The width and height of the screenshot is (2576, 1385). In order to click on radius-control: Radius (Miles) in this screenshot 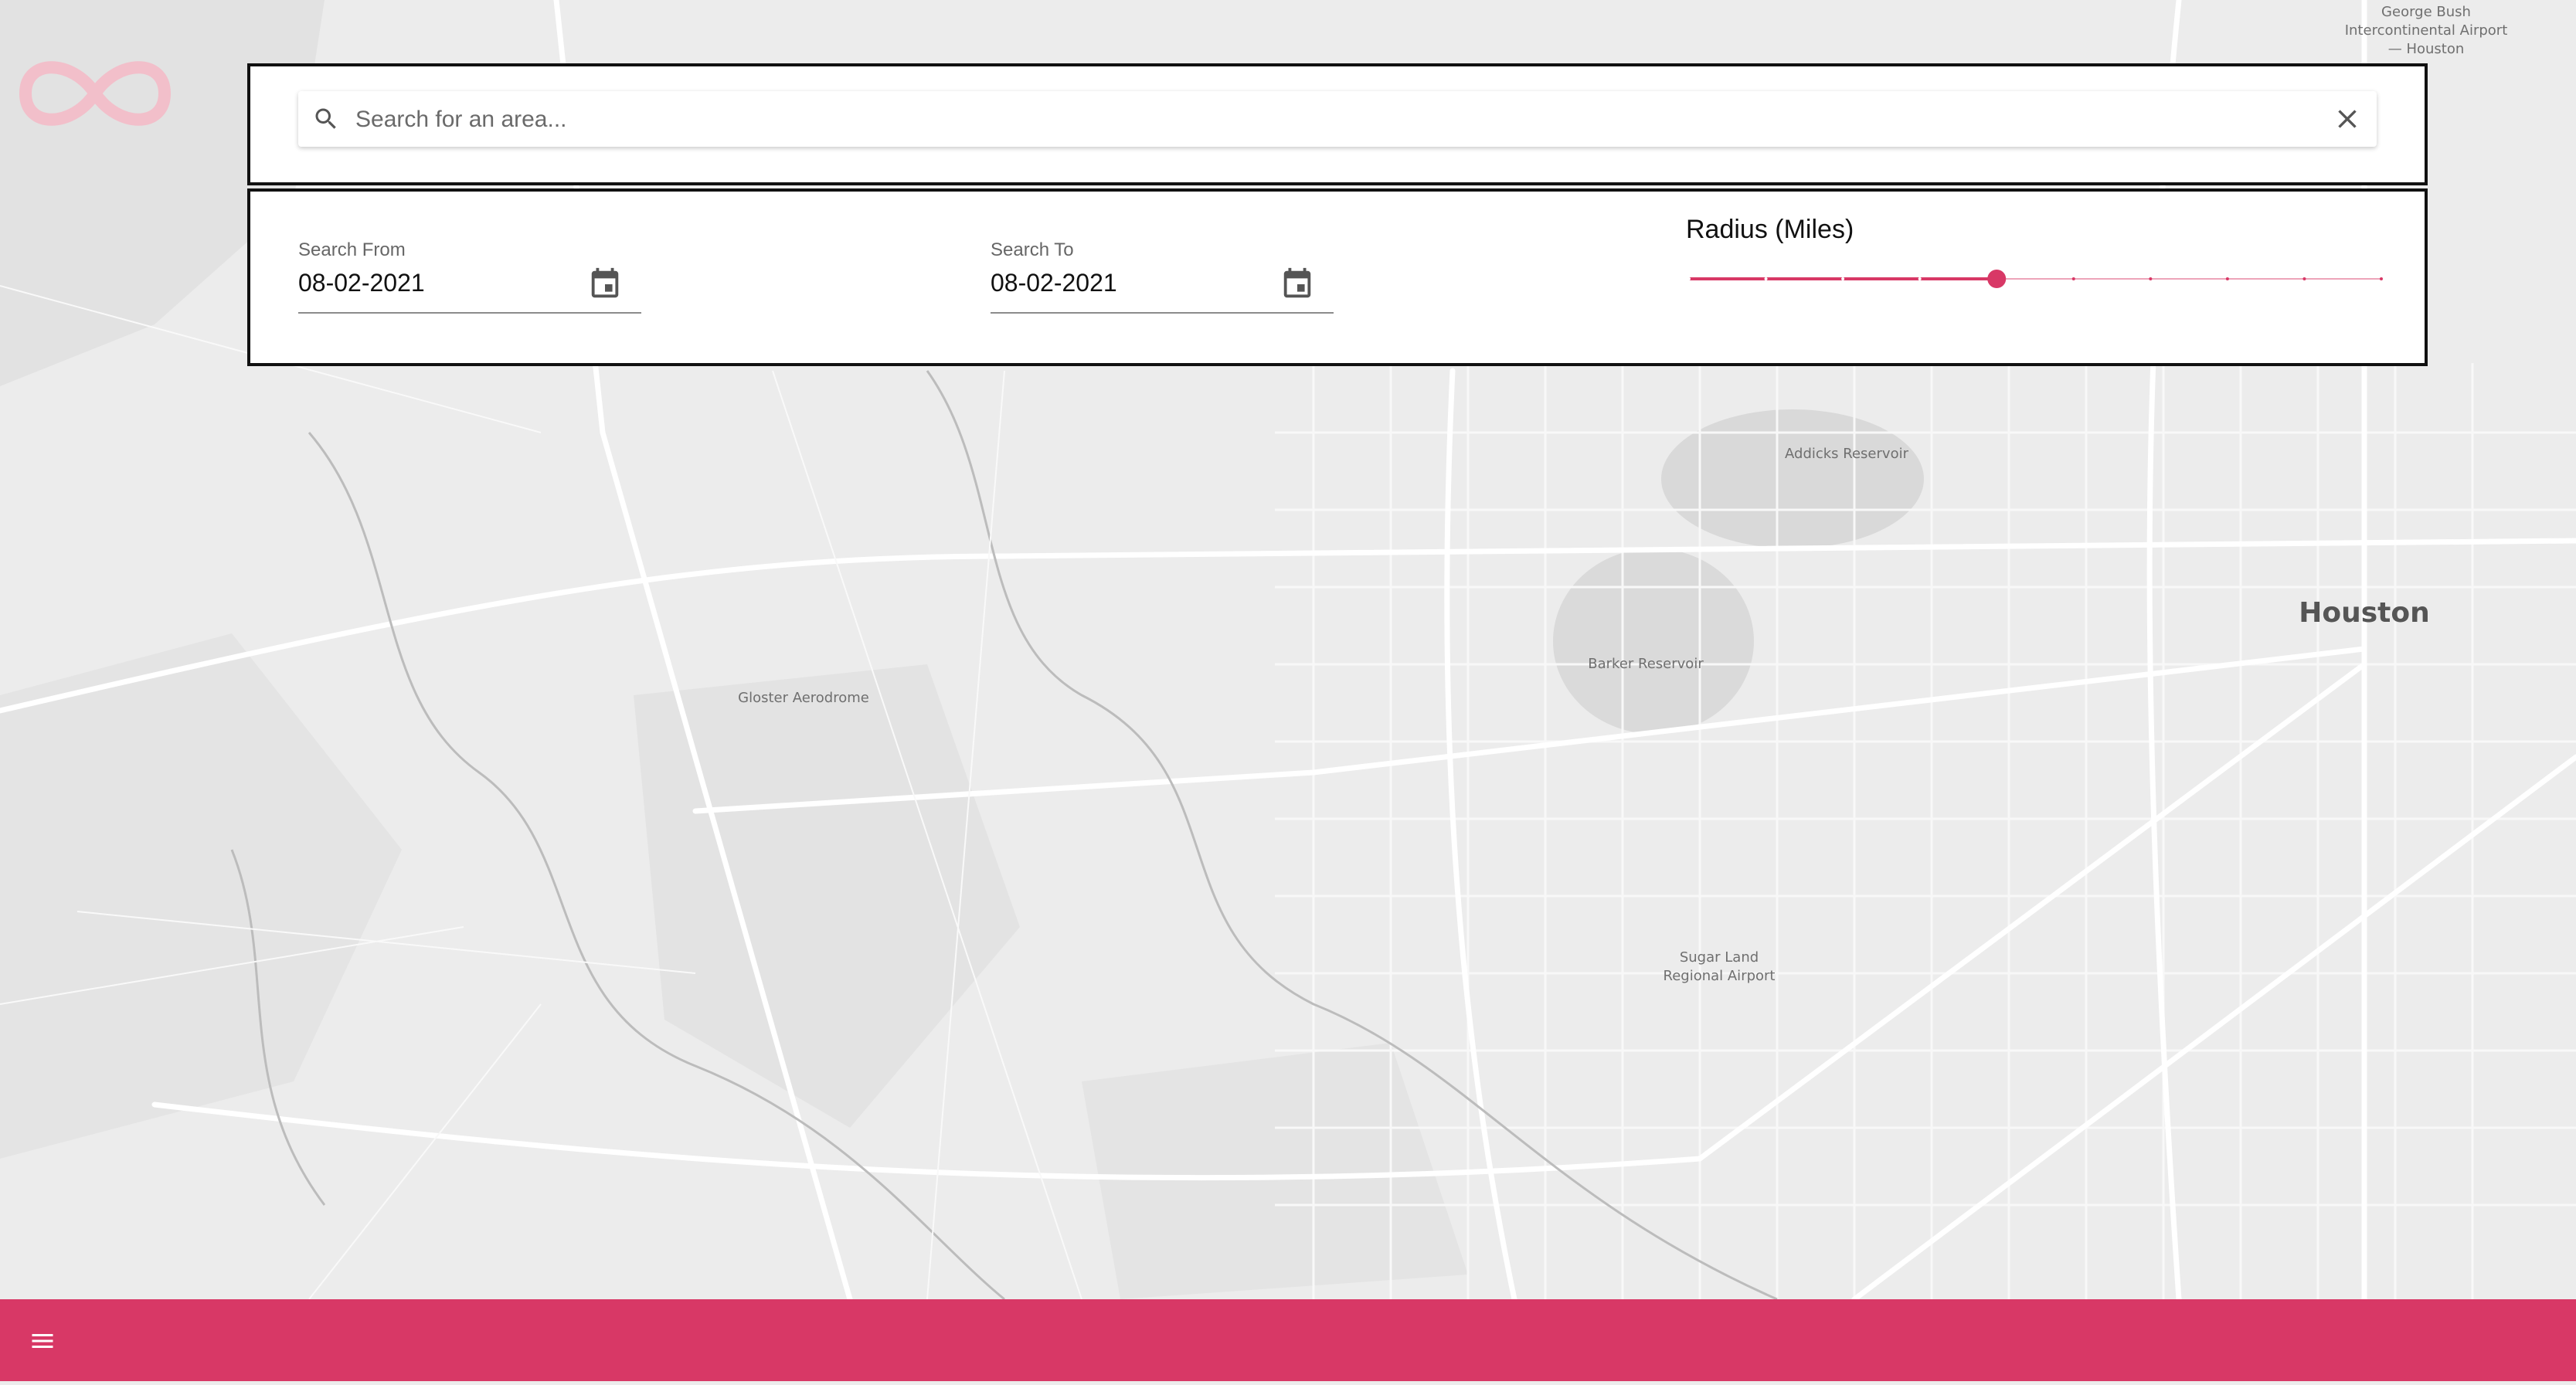, I will do `click(2037, 253)`.